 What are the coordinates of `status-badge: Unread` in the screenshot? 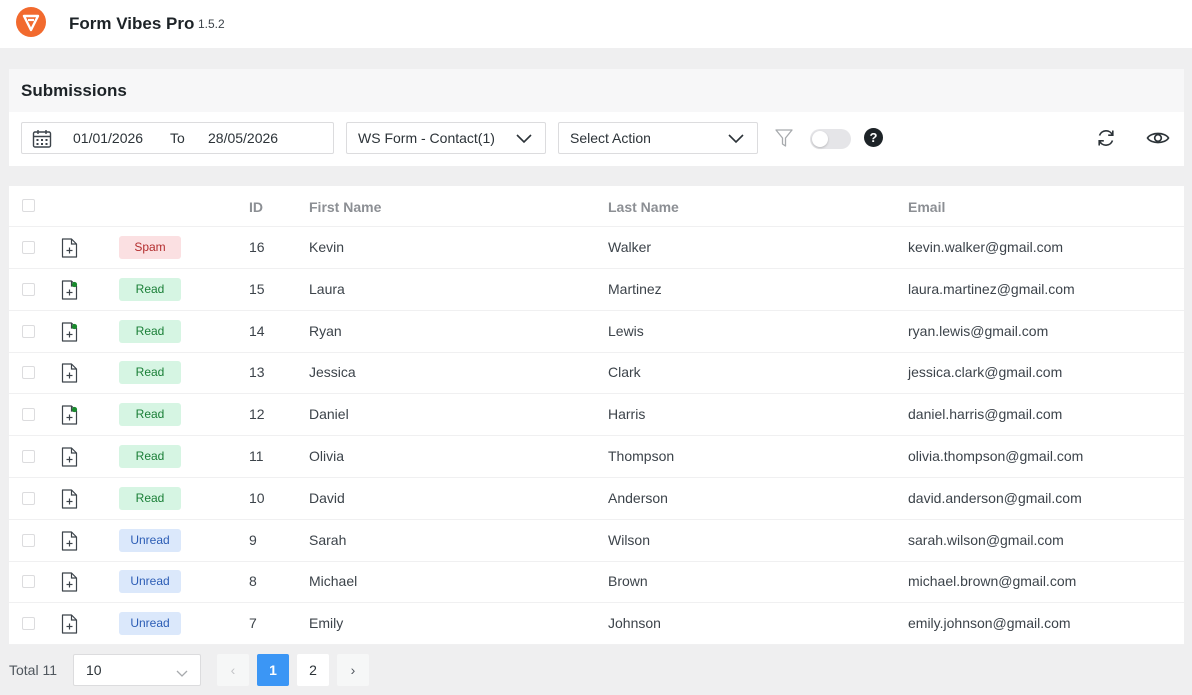 It's located at (150, 540).